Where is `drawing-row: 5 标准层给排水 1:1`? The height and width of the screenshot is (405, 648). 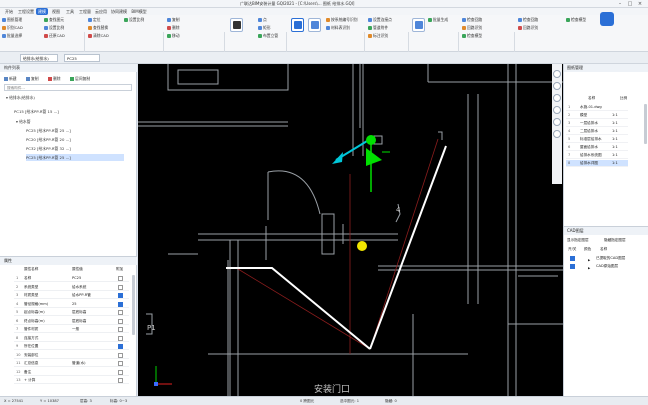 drawing-row: 5 标准层给排水 1:1 is located at coordinates (597, 139).